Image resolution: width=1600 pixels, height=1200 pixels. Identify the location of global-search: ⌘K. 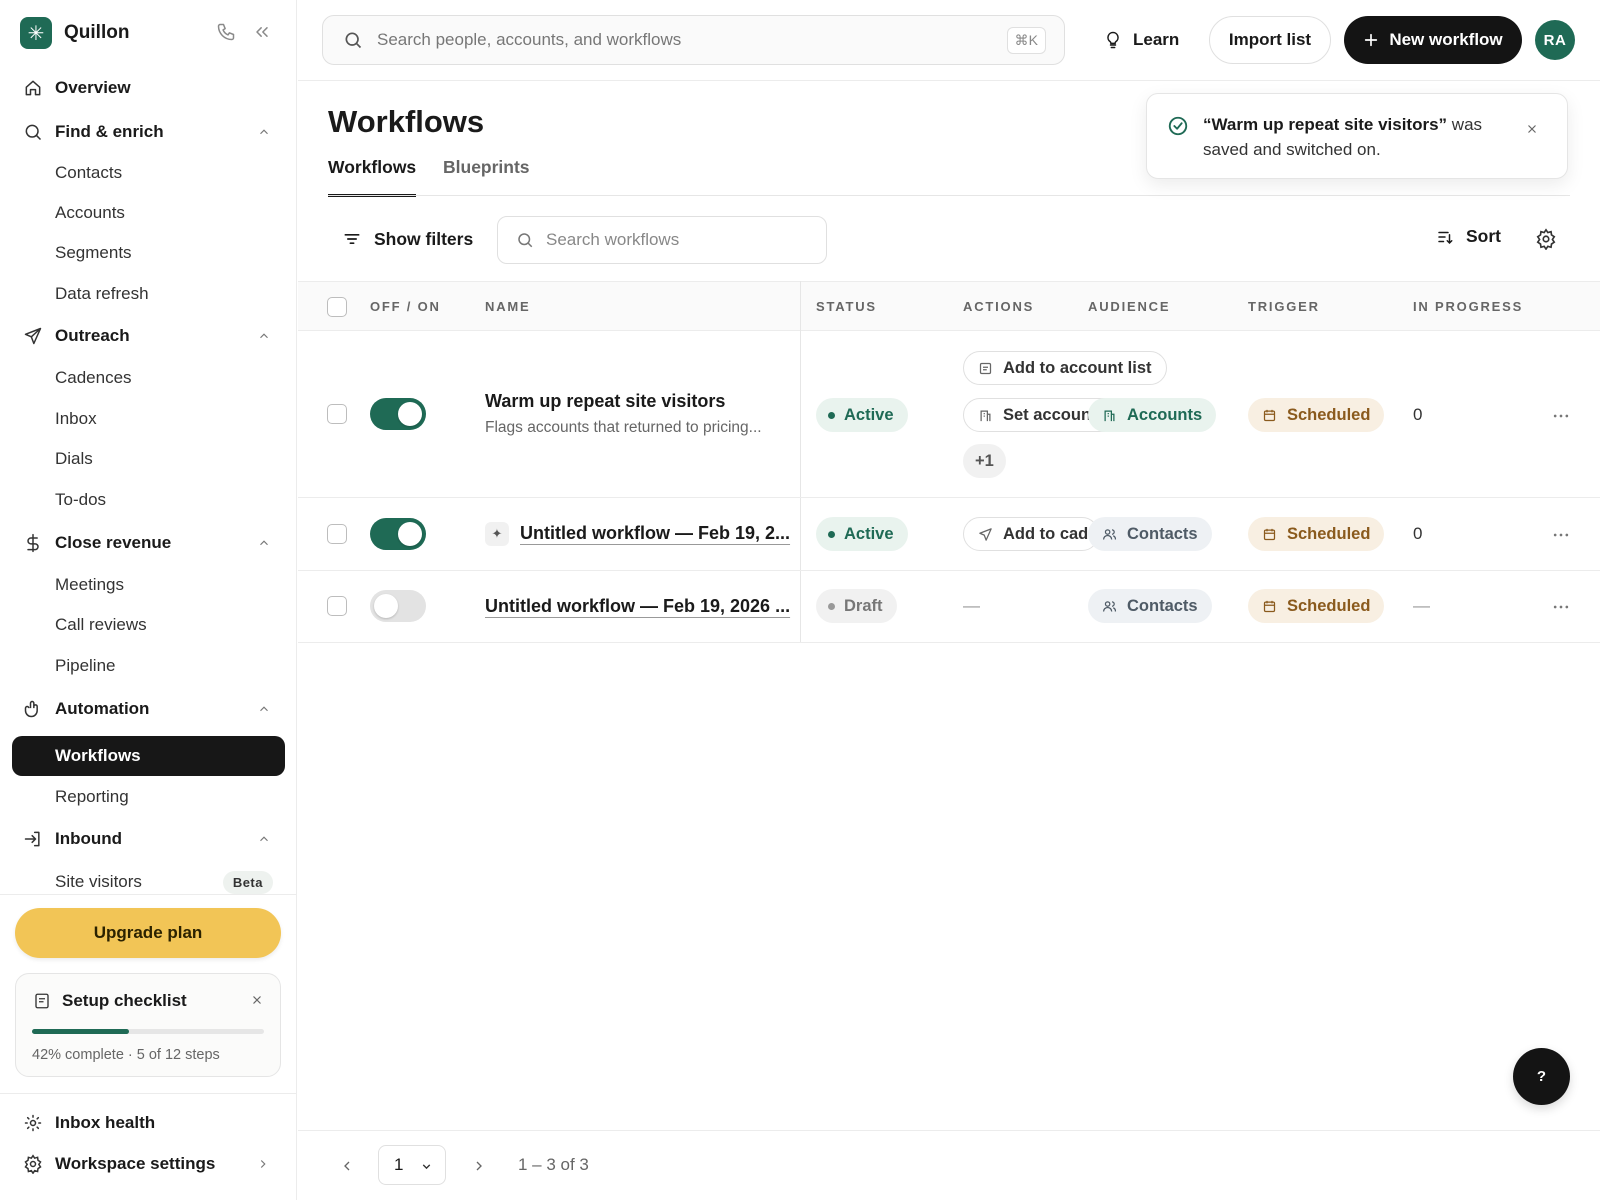
(693, 40).